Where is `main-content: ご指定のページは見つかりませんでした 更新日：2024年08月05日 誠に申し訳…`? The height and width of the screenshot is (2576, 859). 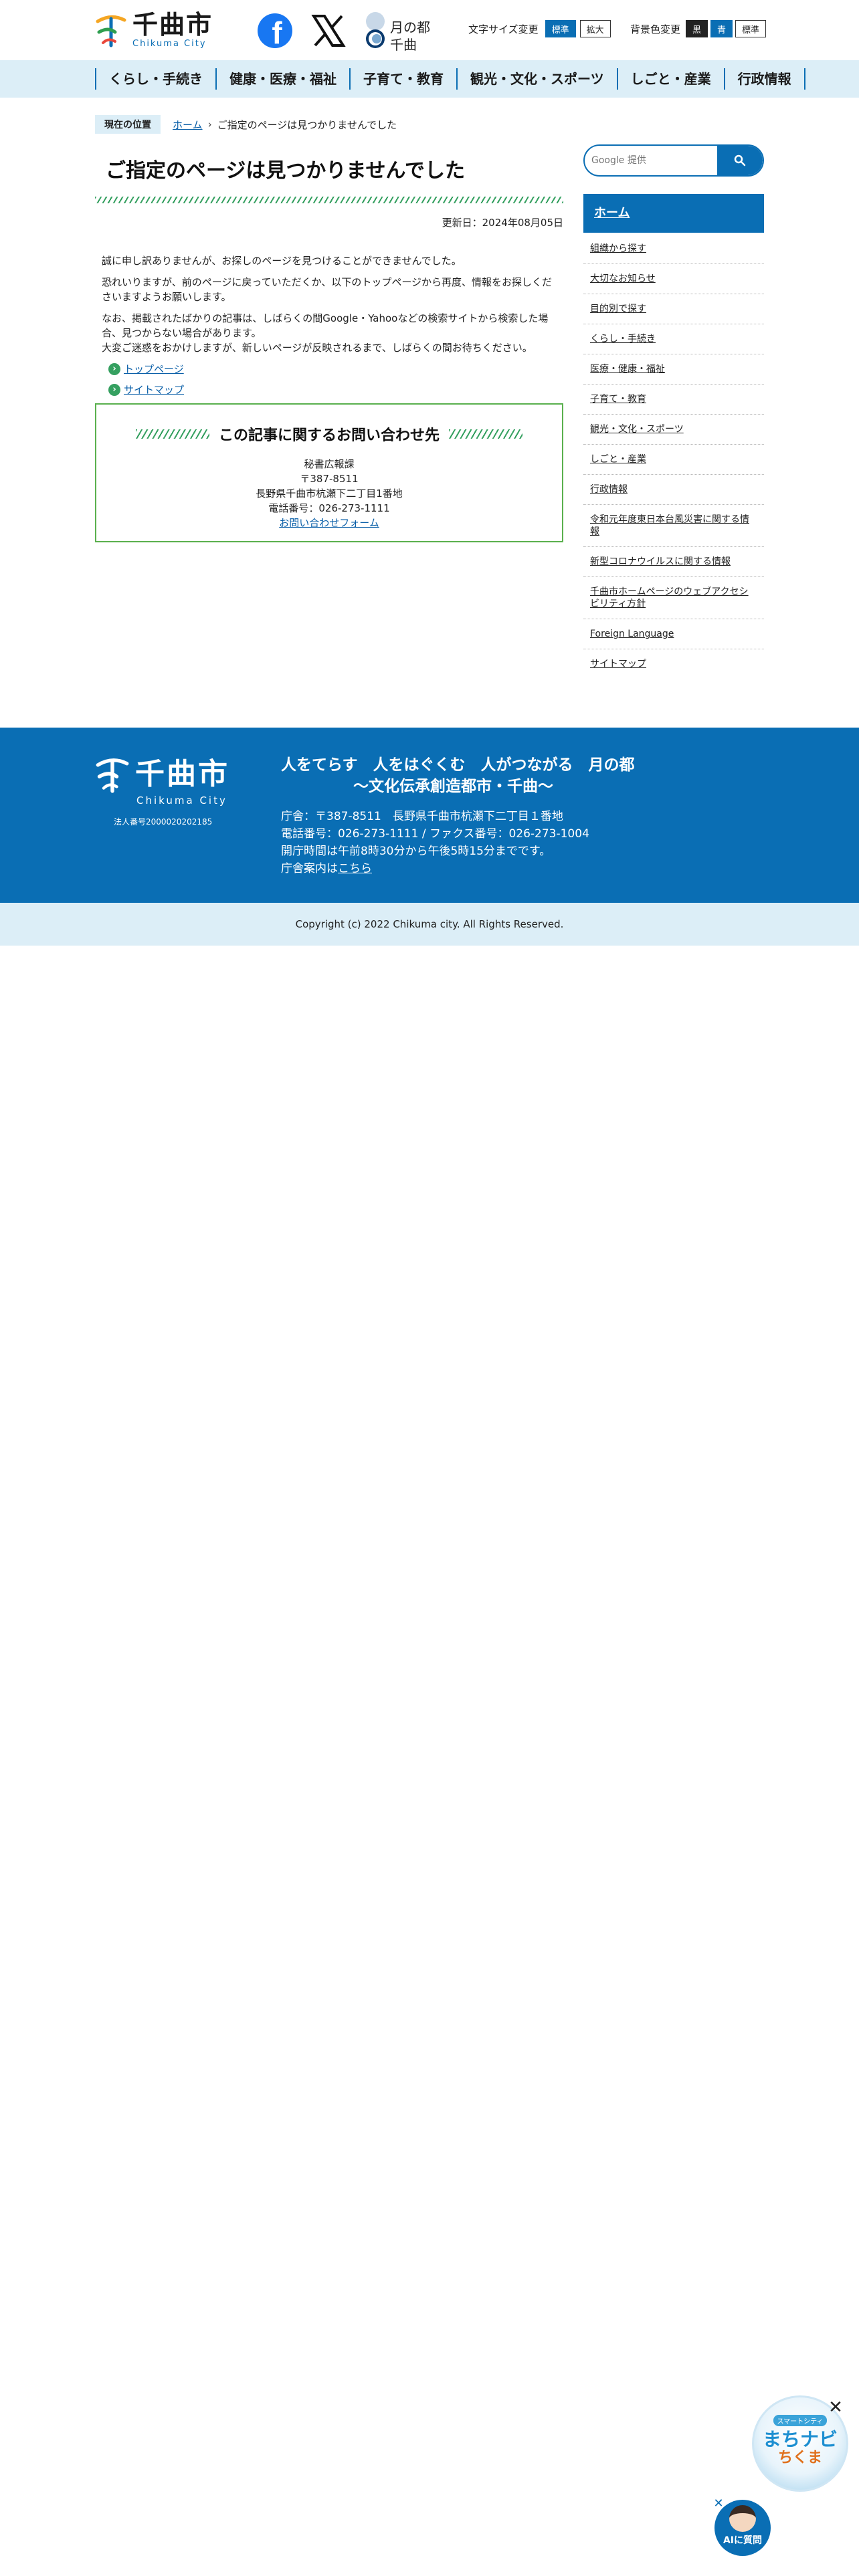
main-content: ご指定のページは見つかりませんでした 更新日：2024年08月05日 誠に申し訳… is located at coordinates (329, 347).